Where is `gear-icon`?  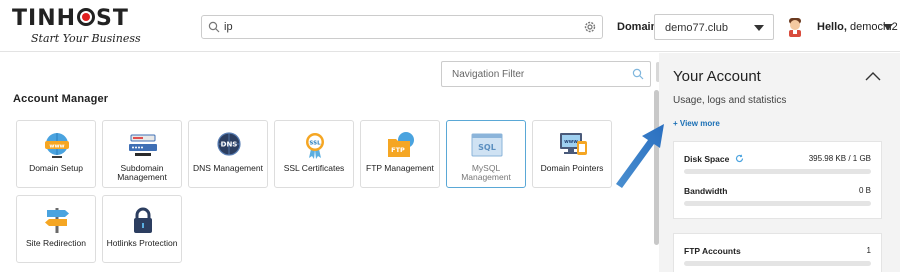 gear-icon is located at coordinates (590, 27).